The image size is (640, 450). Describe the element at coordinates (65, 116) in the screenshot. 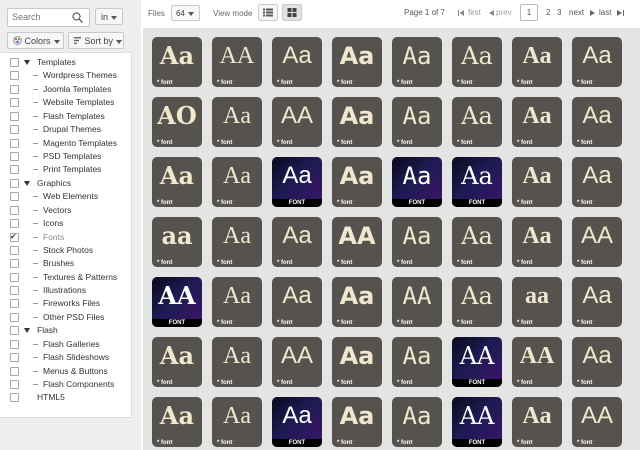

I see `tree-item: Flash Templates` at that location.